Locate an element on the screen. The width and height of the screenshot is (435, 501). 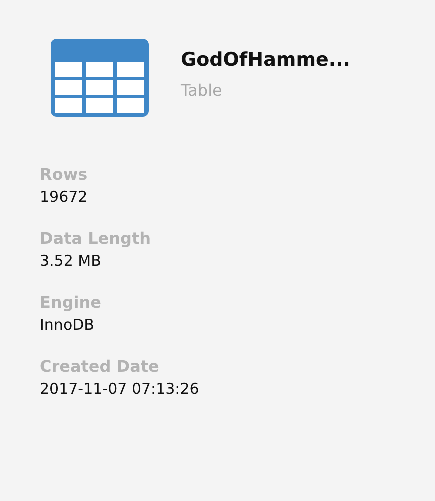
field-label: Rows is located at coordinates (64, 174).